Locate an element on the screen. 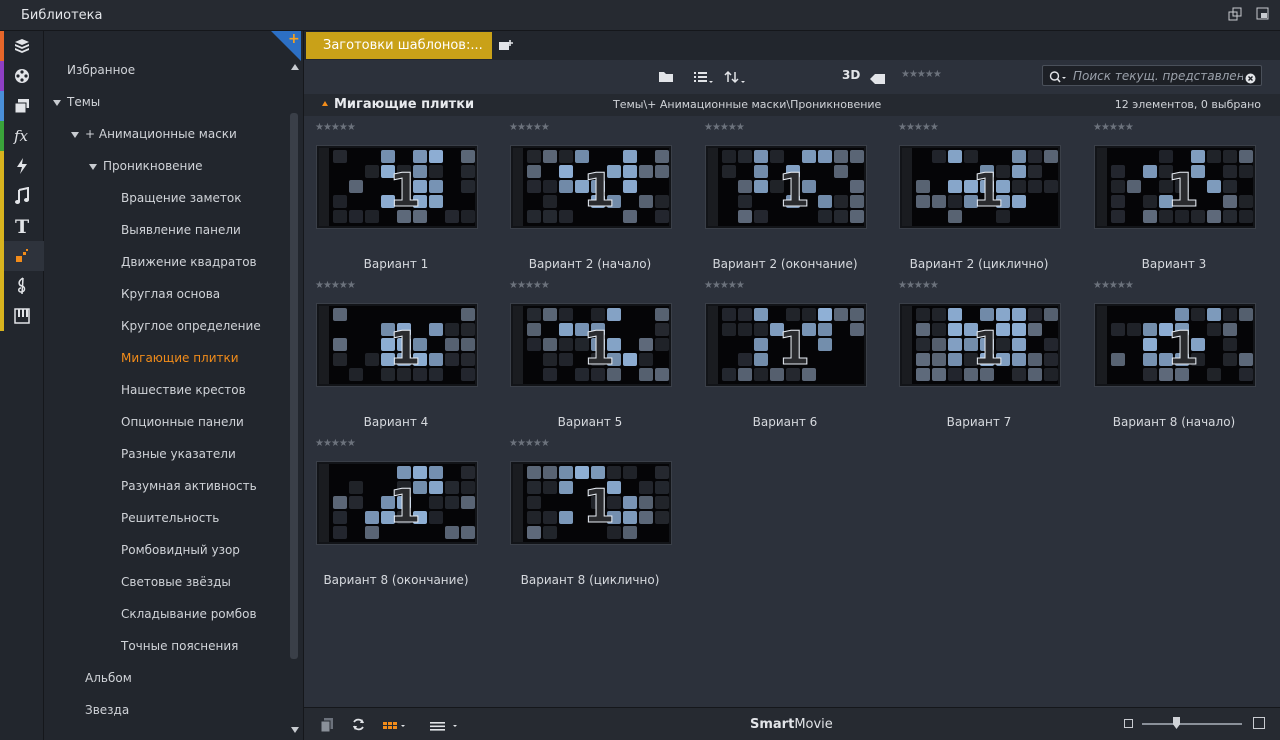  tree-scrollbar is located at coordinates (294, 386).